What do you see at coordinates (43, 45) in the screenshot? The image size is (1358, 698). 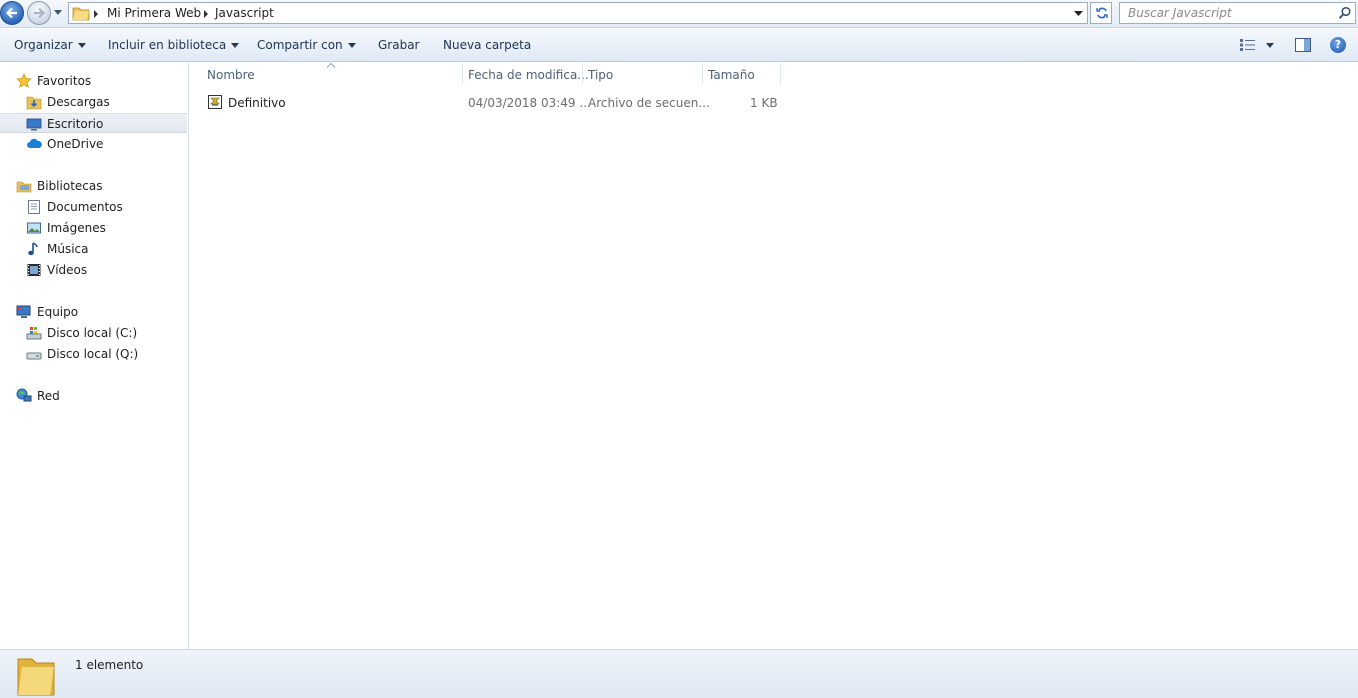 I see `organize-label: Organizar` at bounding box center [43, 45].